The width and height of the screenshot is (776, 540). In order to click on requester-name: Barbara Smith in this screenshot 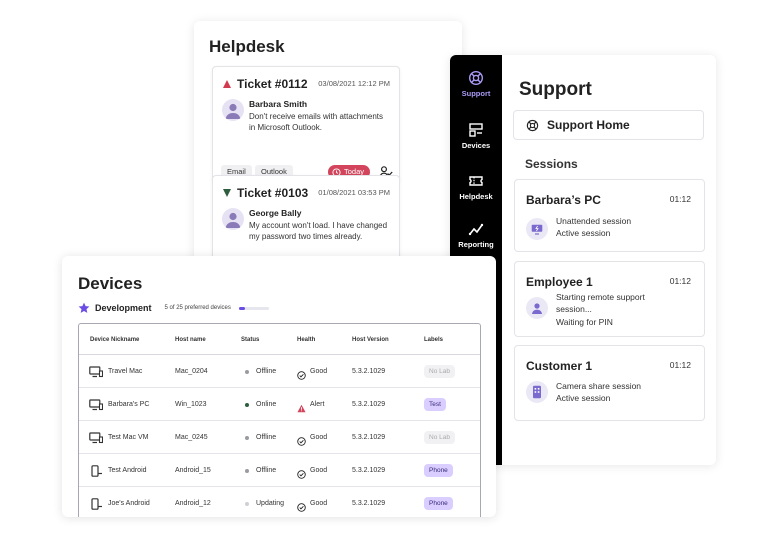, I will do `click(278, 104)`.